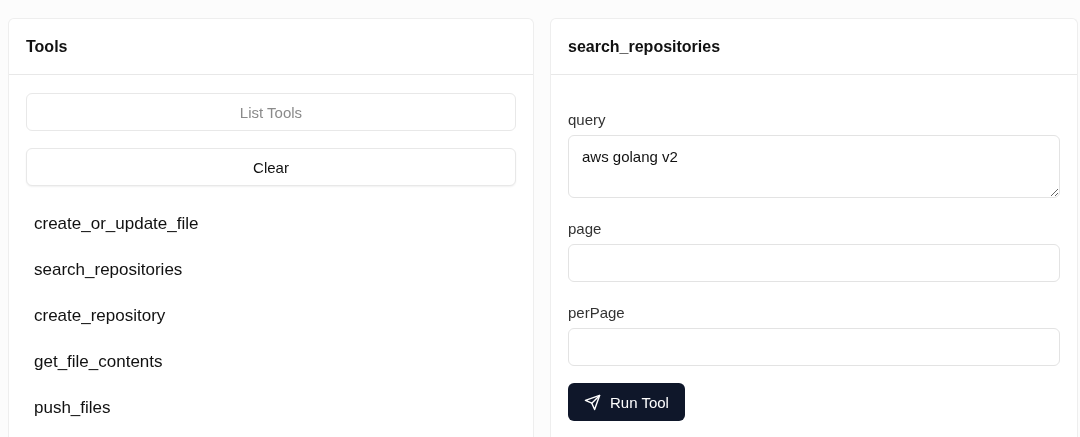  I want to click on run-tool-button: Run Tool, so click(626, 402).